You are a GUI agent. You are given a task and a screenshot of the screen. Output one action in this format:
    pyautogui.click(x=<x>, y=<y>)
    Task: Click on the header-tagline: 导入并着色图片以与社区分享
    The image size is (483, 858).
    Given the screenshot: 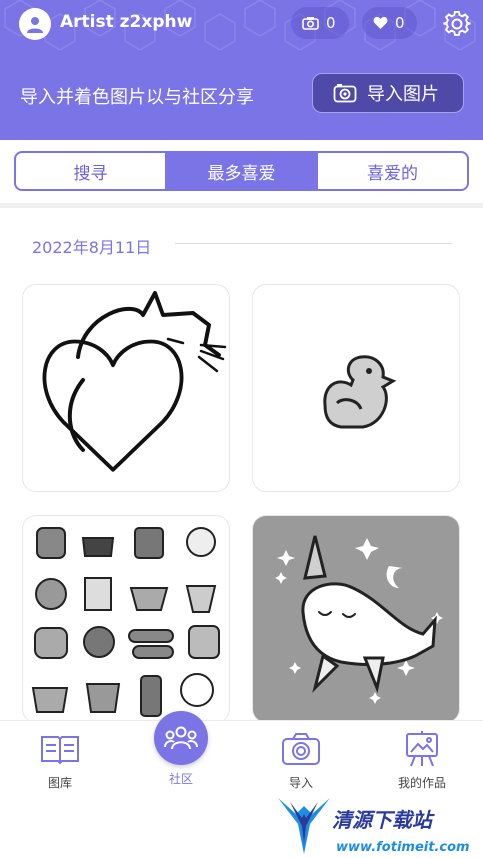 What is the action you would take?
    pyautogui.click(x=137, y=97)
    